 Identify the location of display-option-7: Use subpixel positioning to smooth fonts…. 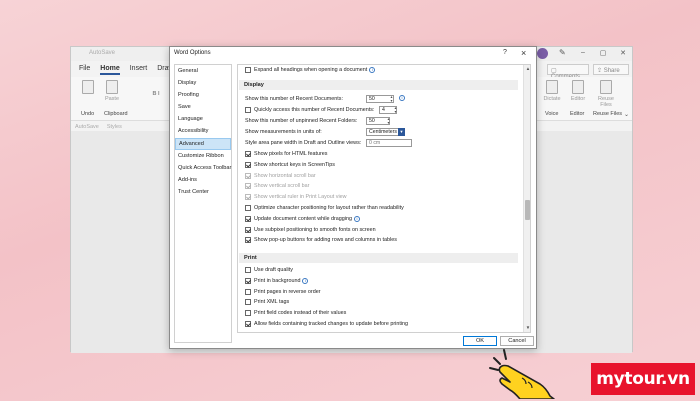
(310, 229).